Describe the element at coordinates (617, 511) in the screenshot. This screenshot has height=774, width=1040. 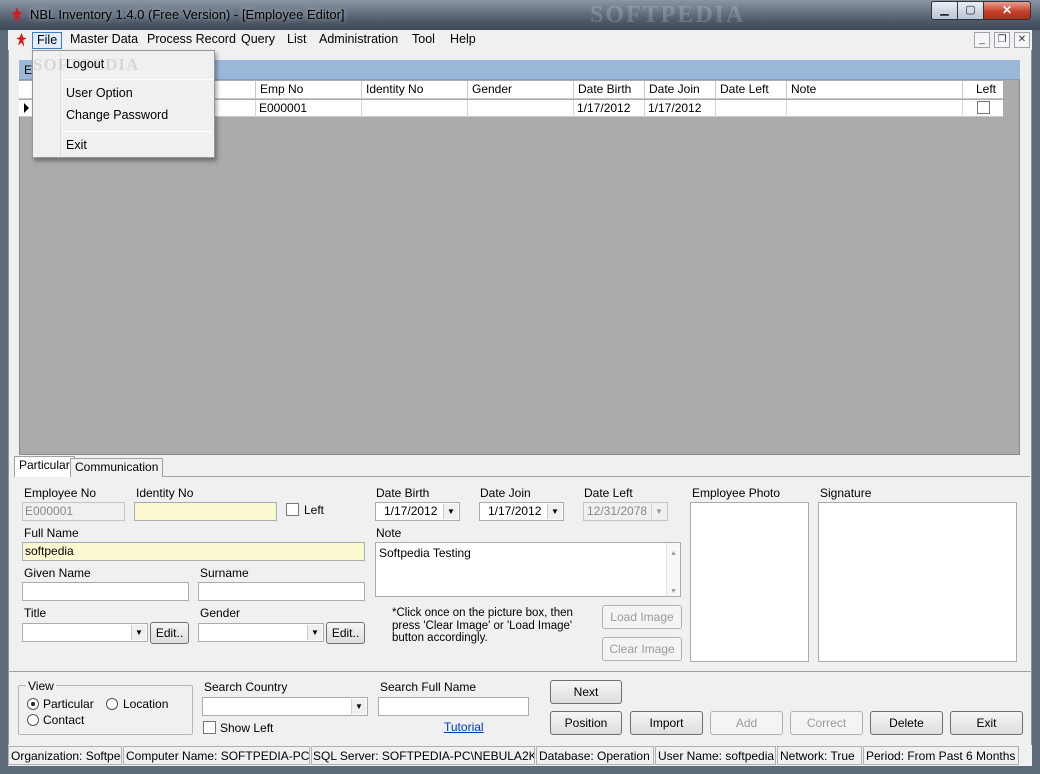
I see `date-left-value: 12/31/2078` at that location.